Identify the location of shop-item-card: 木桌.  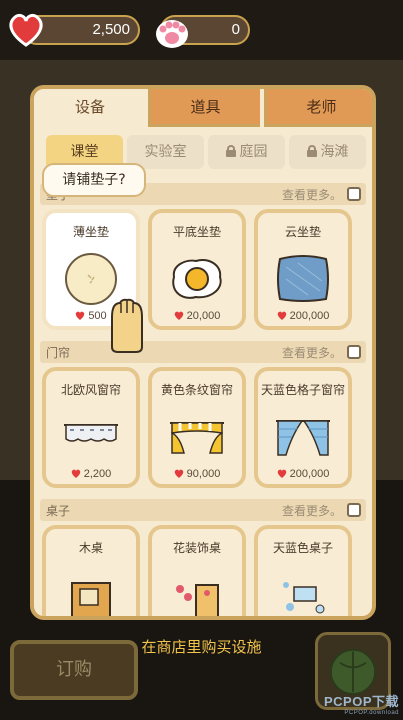
(91, 570).